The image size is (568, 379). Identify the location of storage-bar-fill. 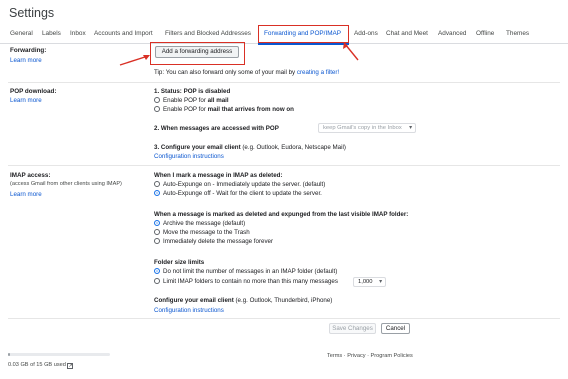
(9, 354).